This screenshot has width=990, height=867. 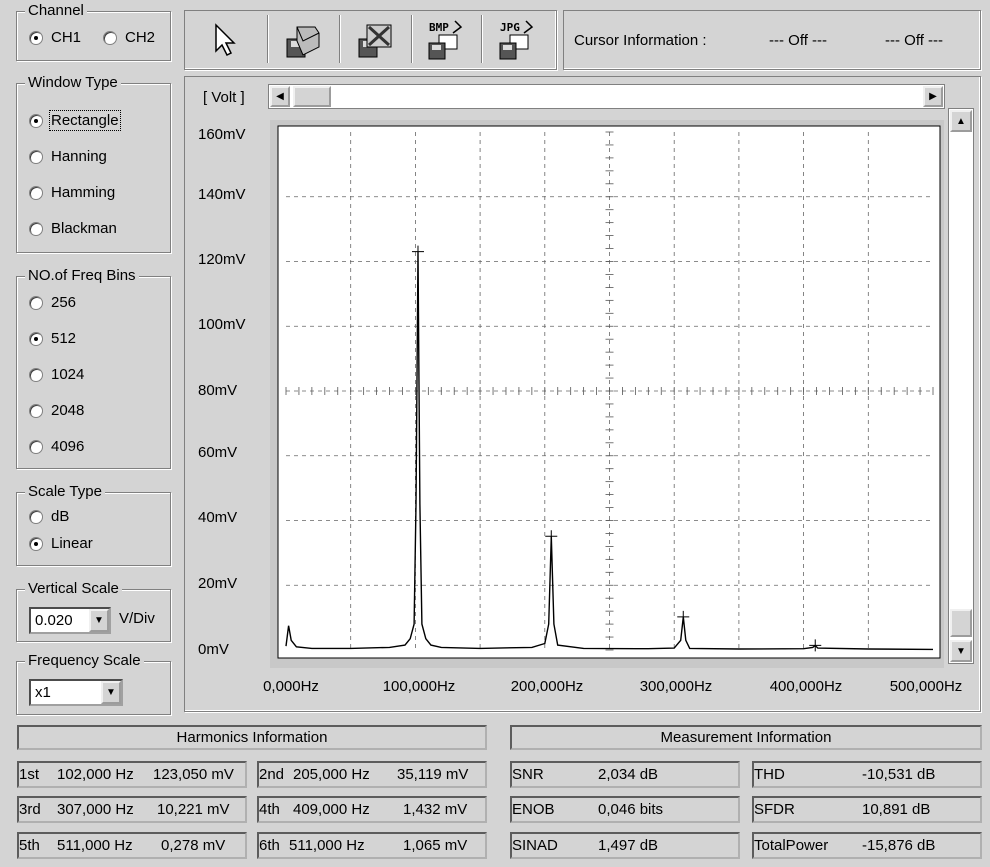 I want to click on save-button, so click(x=303, y=40).